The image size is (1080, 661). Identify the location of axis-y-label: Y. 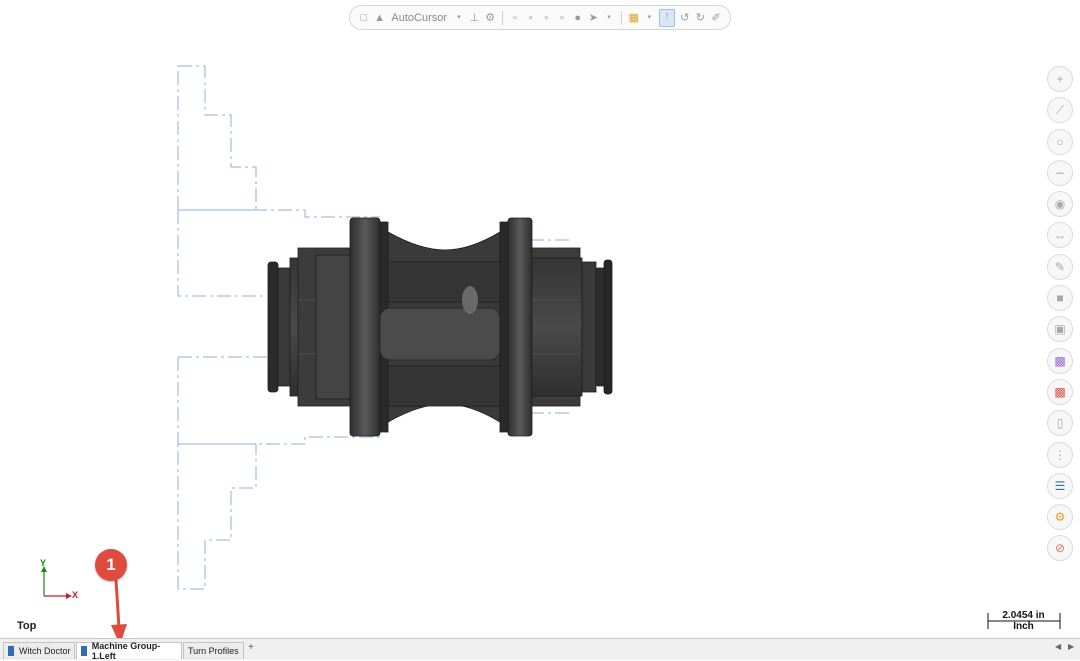
(43, 563).